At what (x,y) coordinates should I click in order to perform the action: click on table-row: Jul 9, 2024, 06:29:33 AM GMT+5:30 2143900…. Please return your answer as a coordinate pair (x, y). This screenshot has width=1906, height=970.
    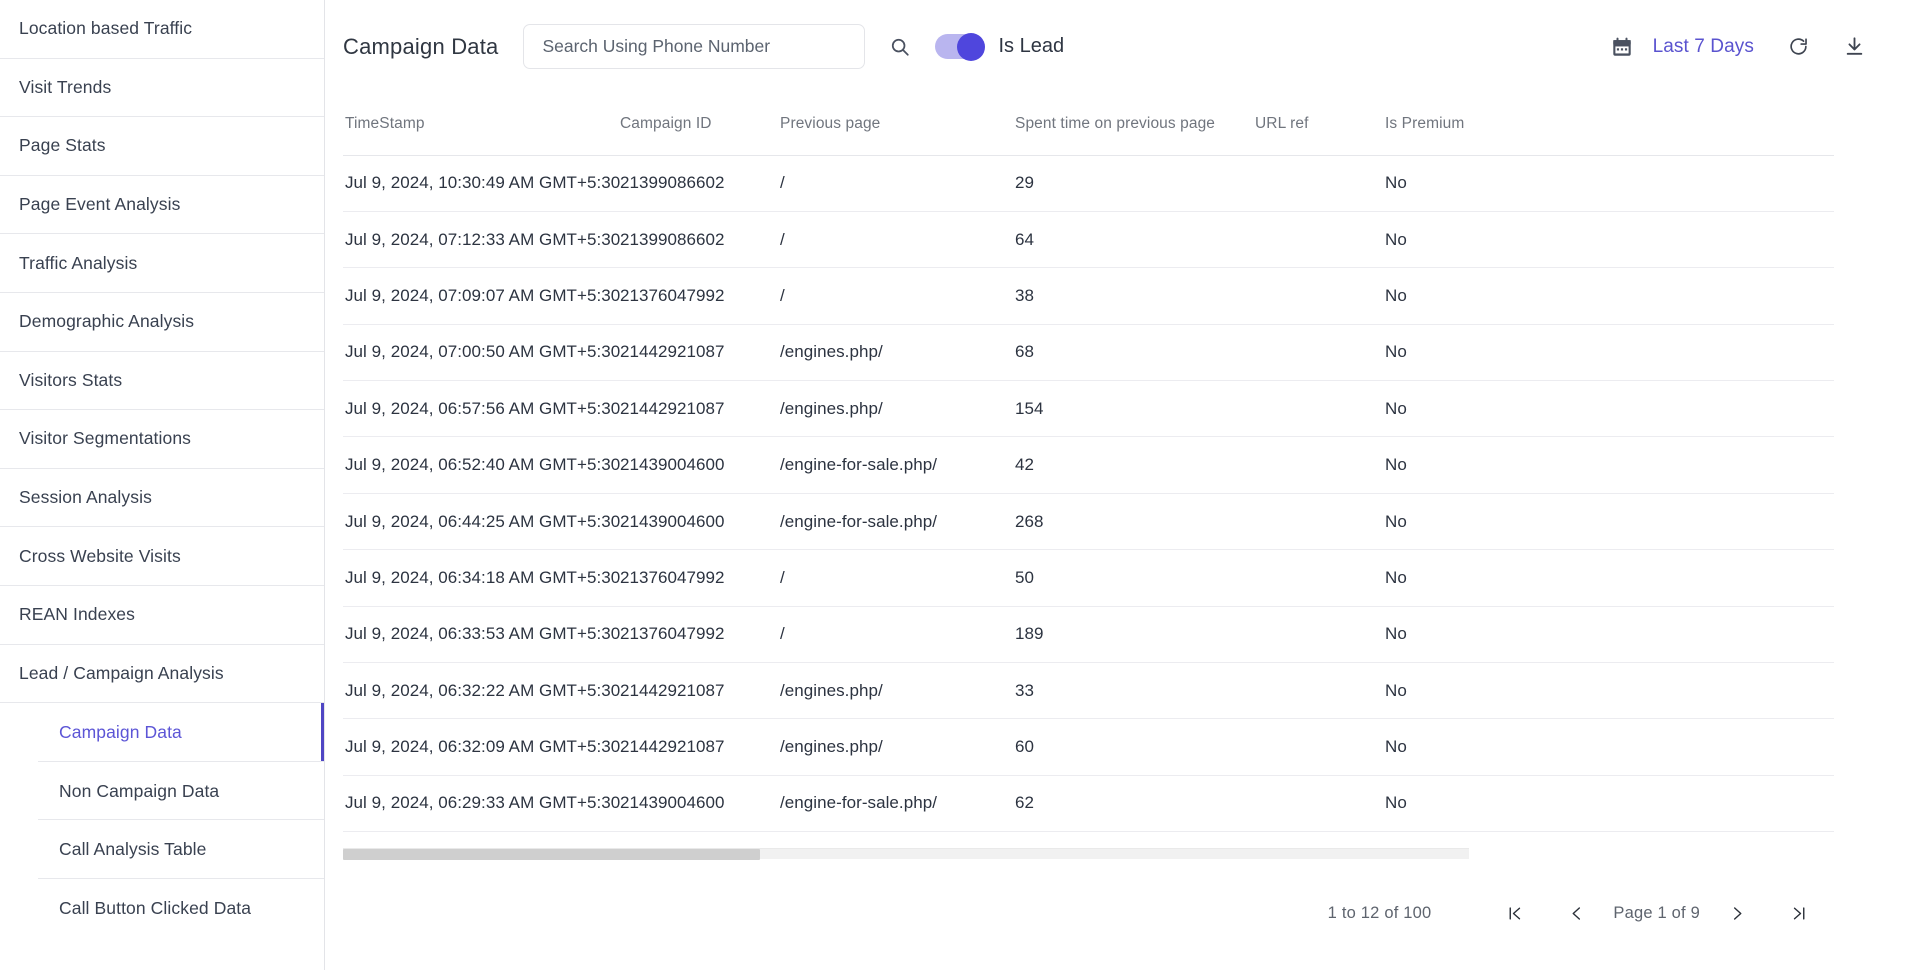
    Looking at the image, I should click on (1088, 804).